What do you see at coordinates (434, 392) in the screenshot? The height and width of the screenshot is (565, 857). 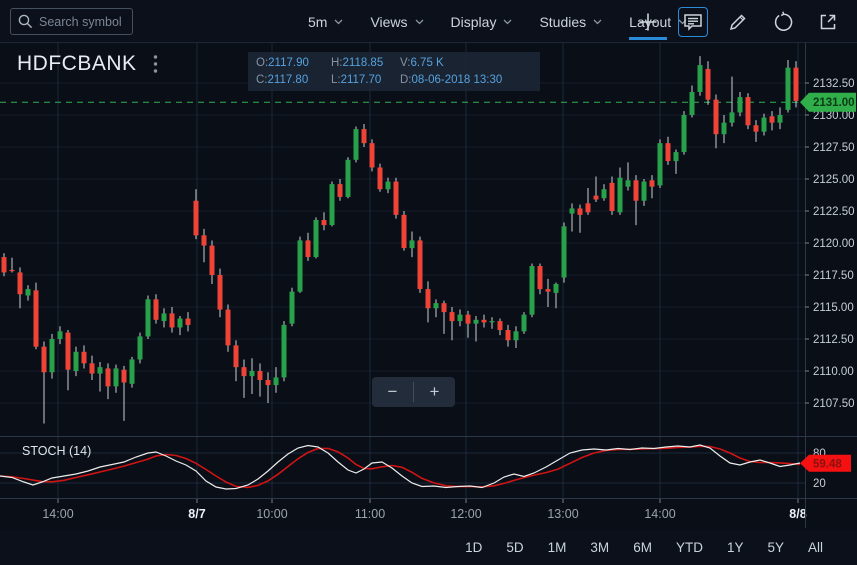 I see `zoom-in-button: +` at bounding box center [434, 392].